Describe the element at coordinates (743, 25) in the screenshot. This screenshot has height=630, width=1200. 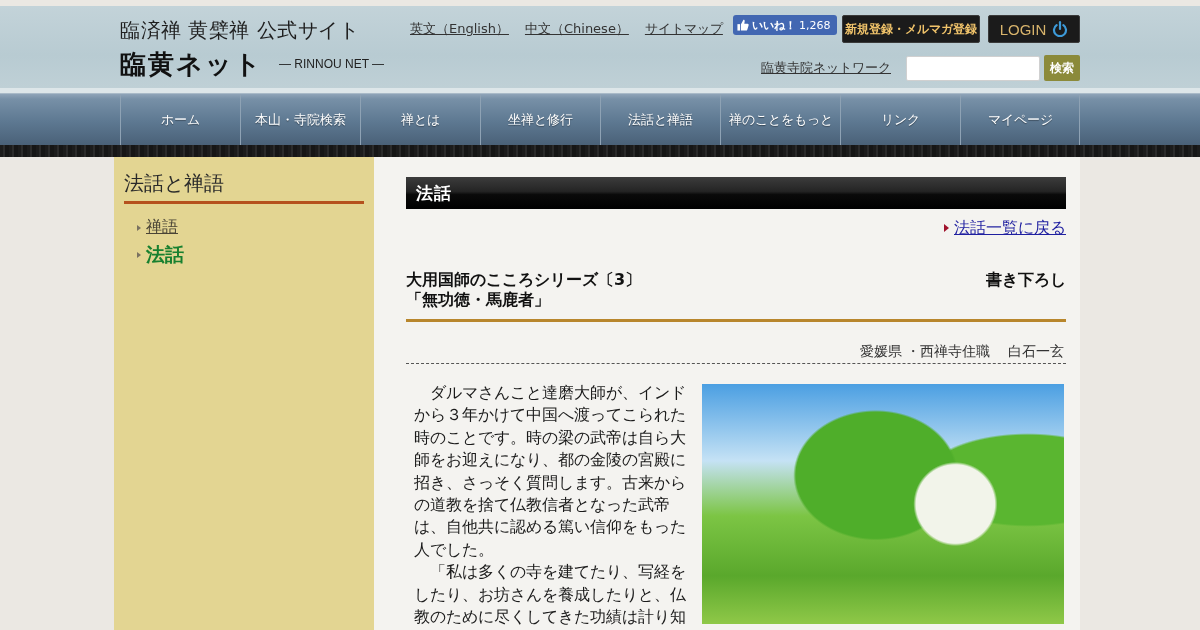
I see `thumbs-up-icon` at that location.